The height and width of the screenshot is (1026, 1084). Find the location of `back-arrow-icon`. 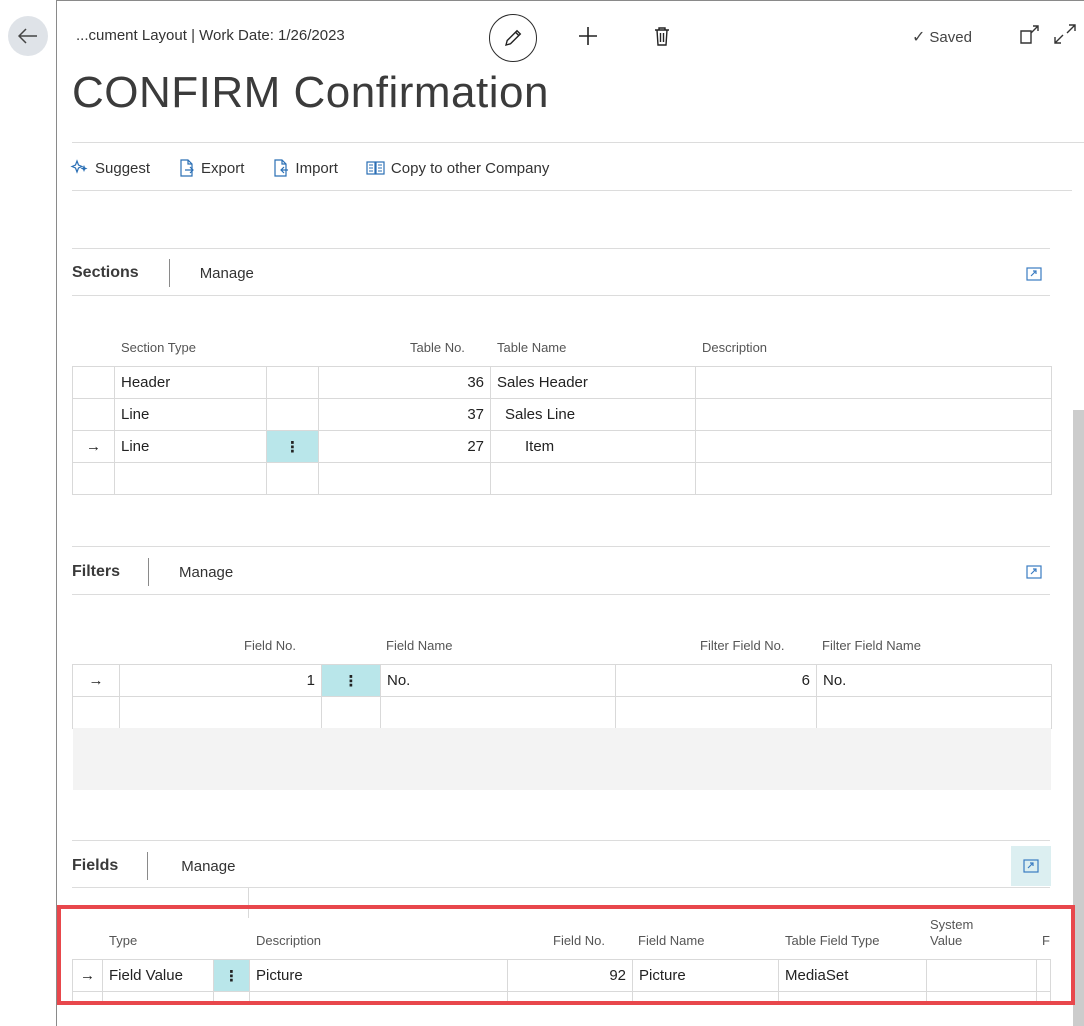

back-arrow-icon is located at coordinates (27, 36).